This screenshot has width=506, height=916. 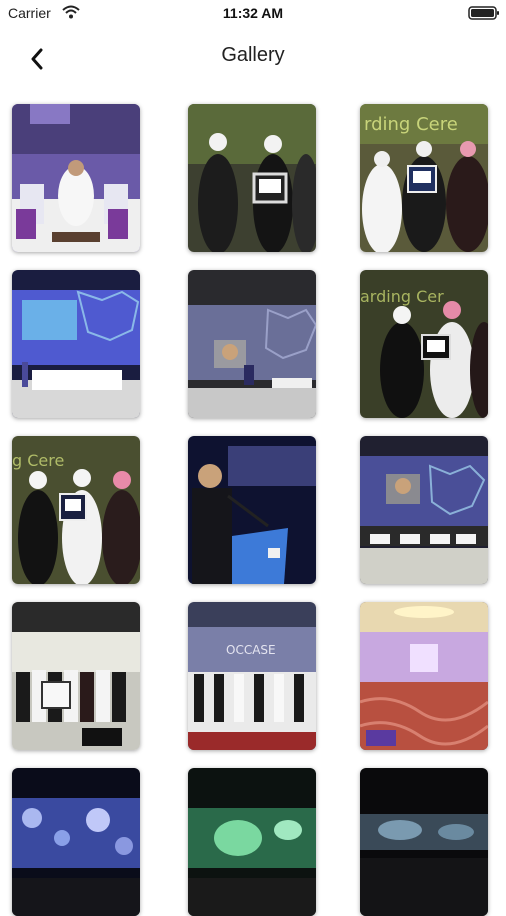 I want to click on status-bar: Carrier 11:32 AM, so click(x=253, y=14).